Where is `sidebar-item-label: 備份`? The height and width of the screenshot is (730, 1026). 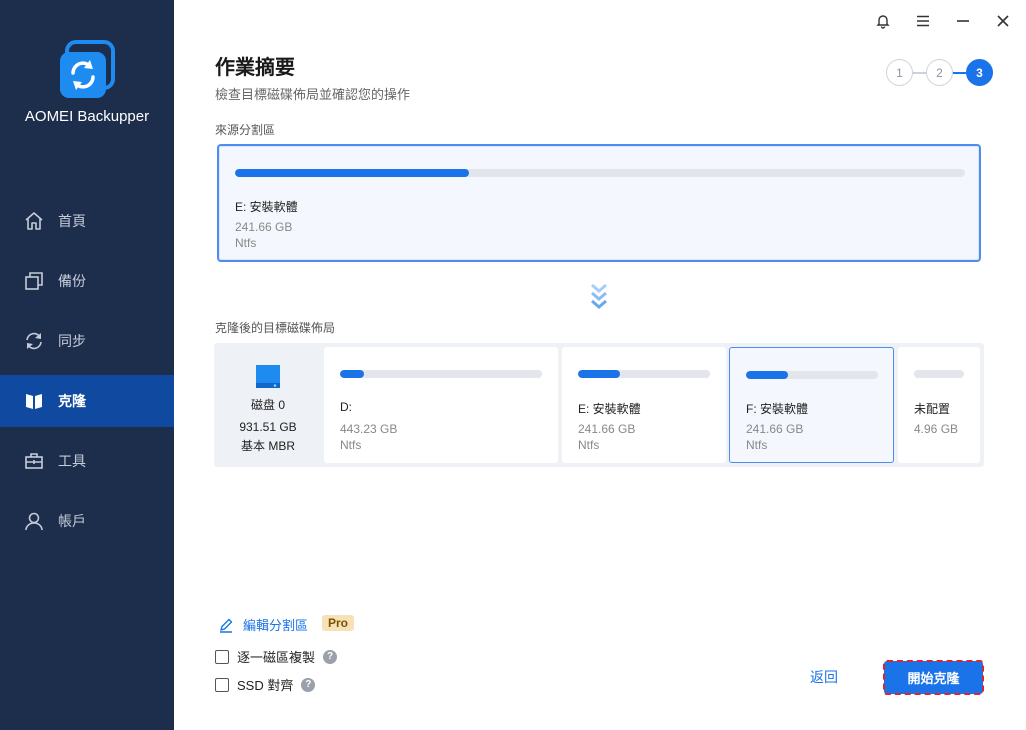
sidebar-item-label: 備份 is located at coordinates (72, 281).